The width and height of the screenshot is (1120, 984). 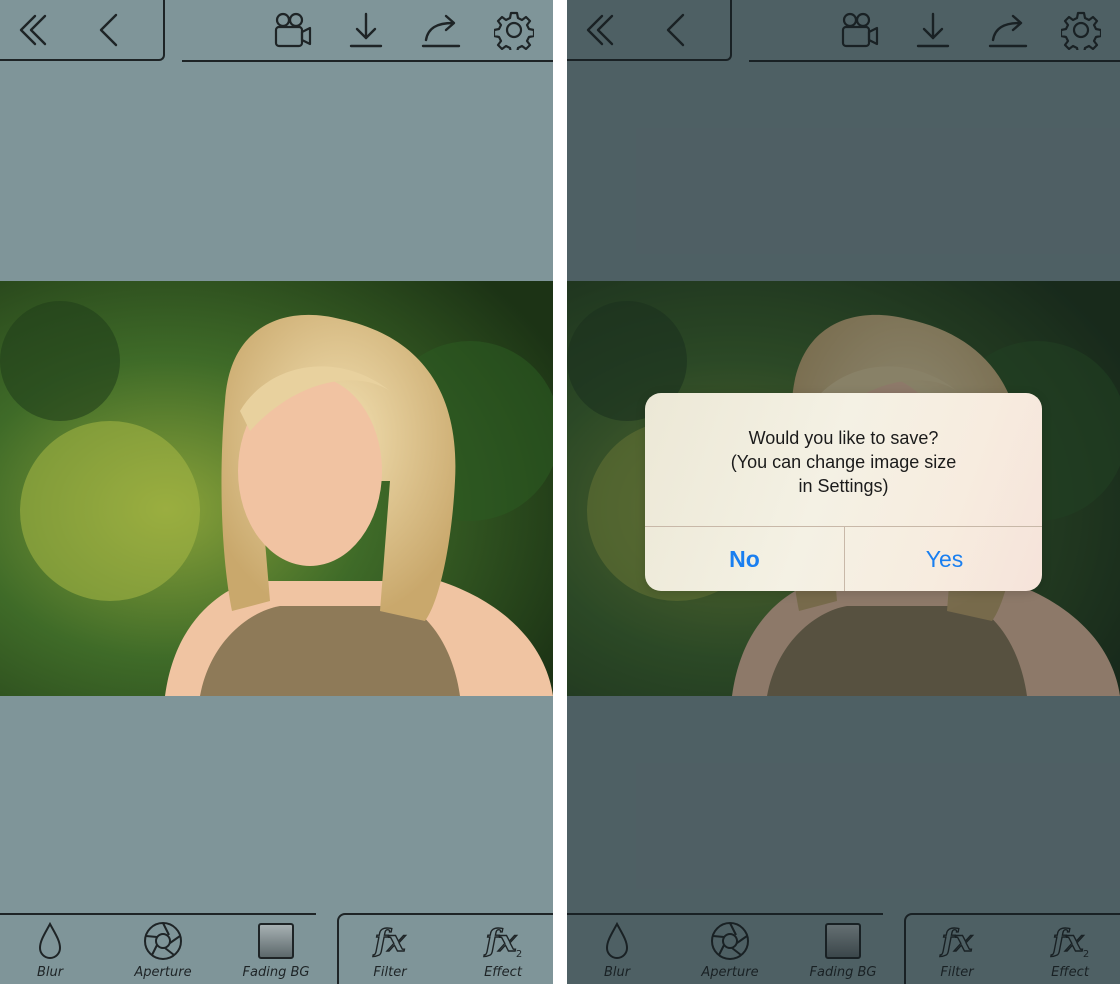 I want to click on yes-button: Yes, so click(x=943, y=559).